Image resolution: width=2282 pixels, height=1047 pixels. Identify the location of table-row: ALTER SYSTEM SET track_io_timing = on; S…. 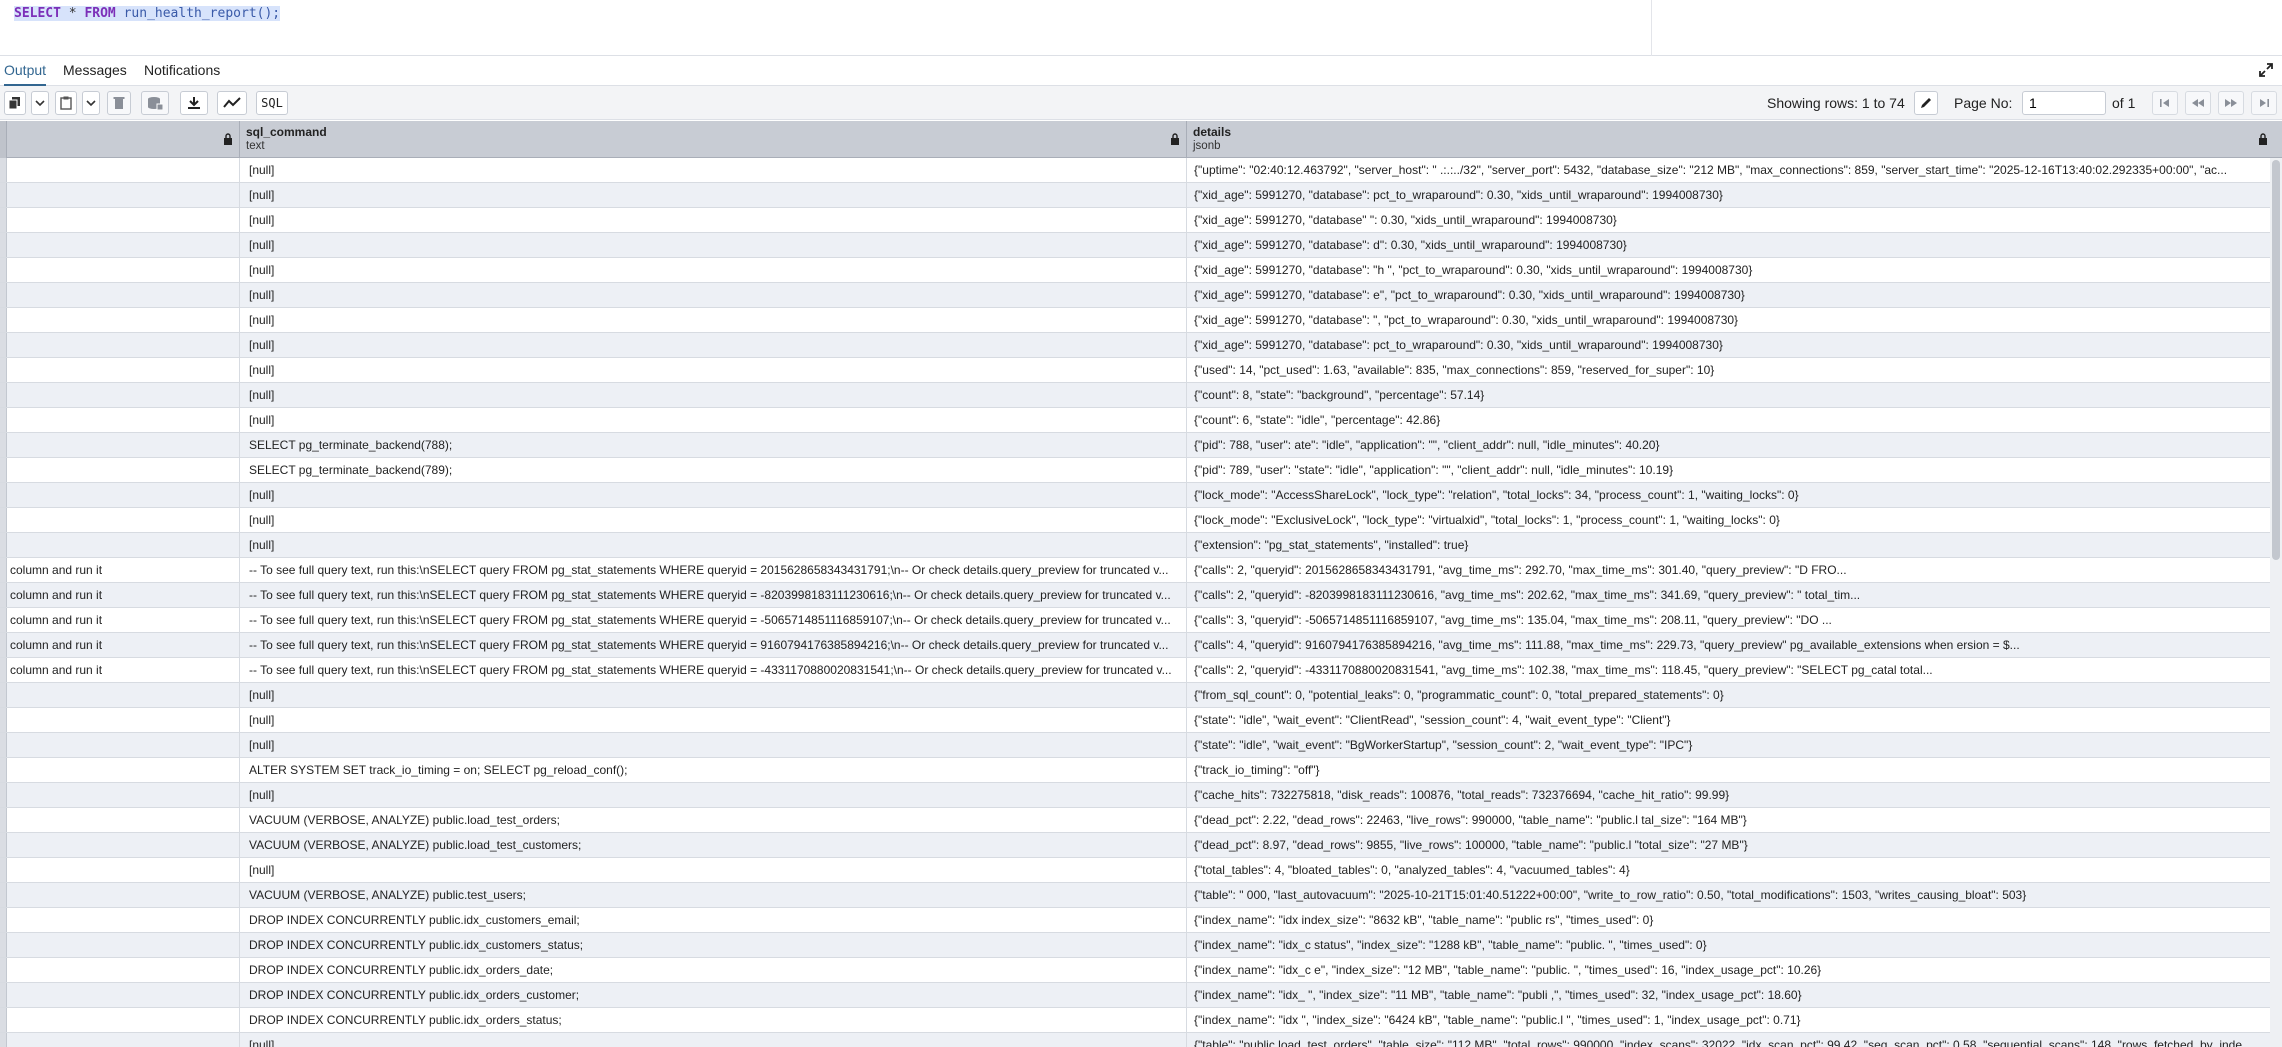
(1141, 770).